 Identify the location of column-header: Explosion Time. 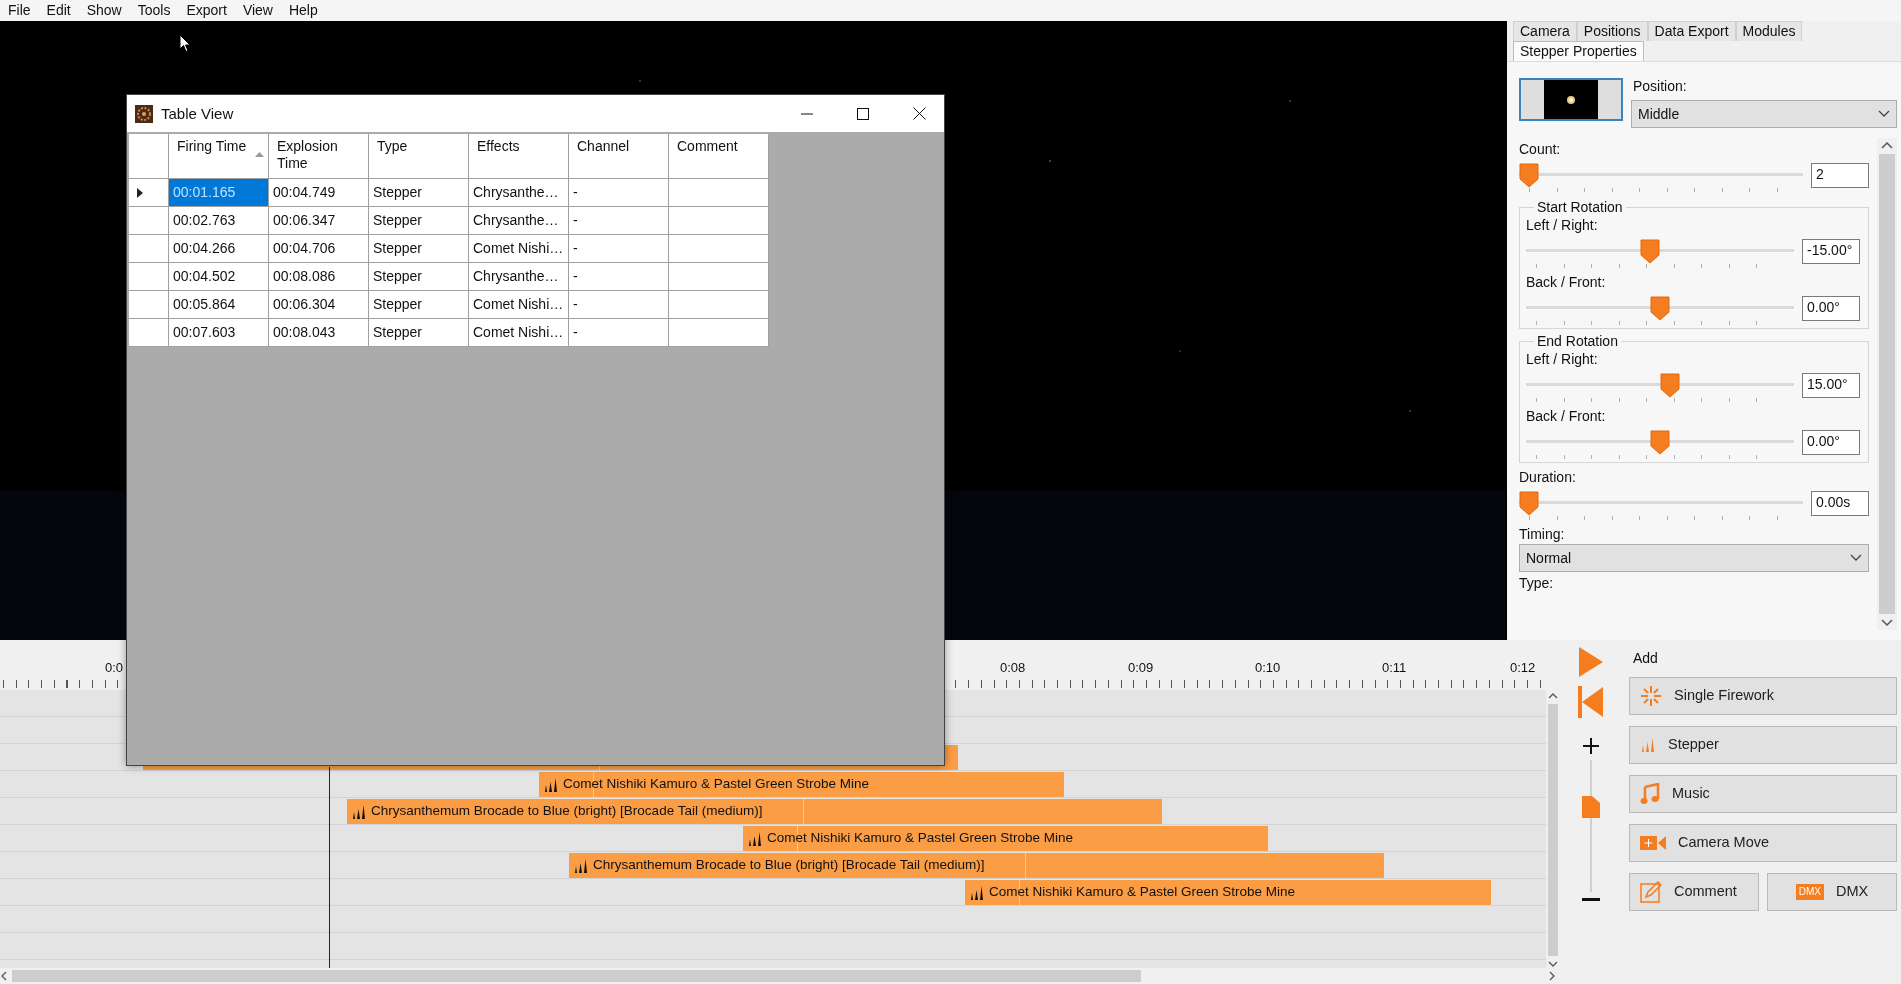
(319, 156).